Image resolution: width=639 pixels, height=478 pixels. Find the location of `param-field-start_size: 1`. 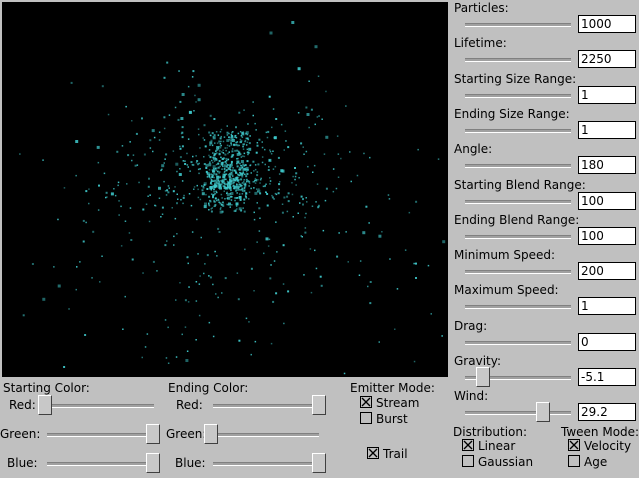

param-field-start_size: 1 is located at coordinates (607, 95).